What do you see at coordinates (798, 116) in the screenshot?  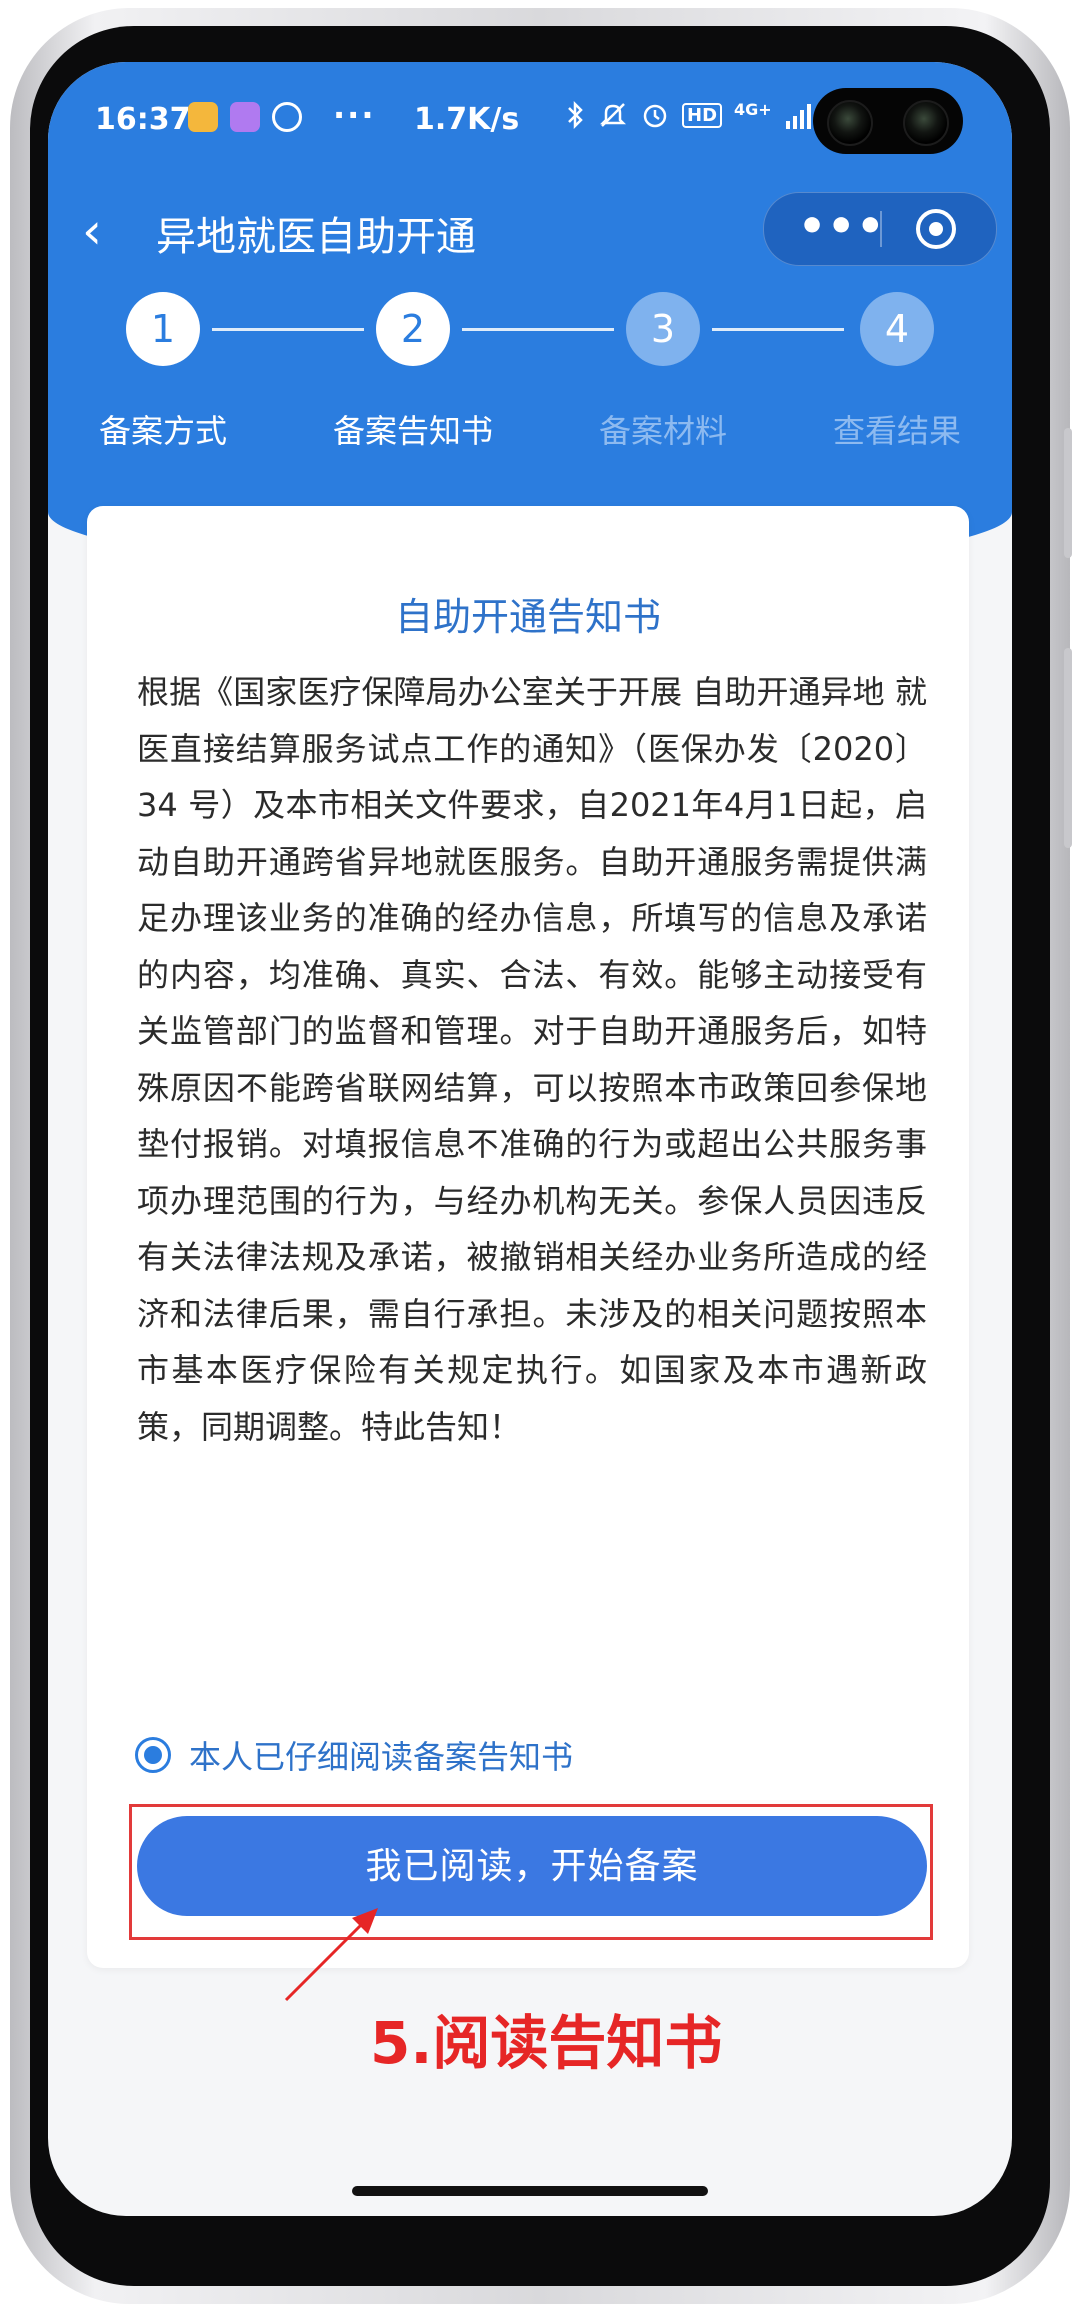 I see `signal-icon` at bounding box center [798, 116].